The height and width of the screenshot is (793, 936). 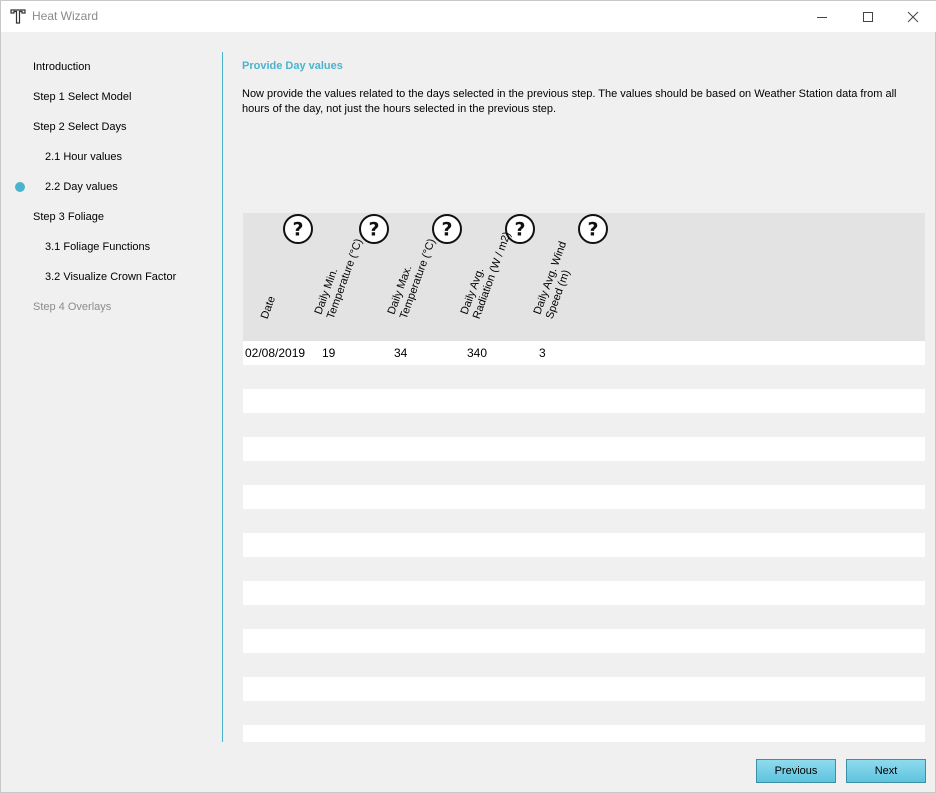 I want to click on cell-daily-max-temperature: 34, so click(x=400, y=353).